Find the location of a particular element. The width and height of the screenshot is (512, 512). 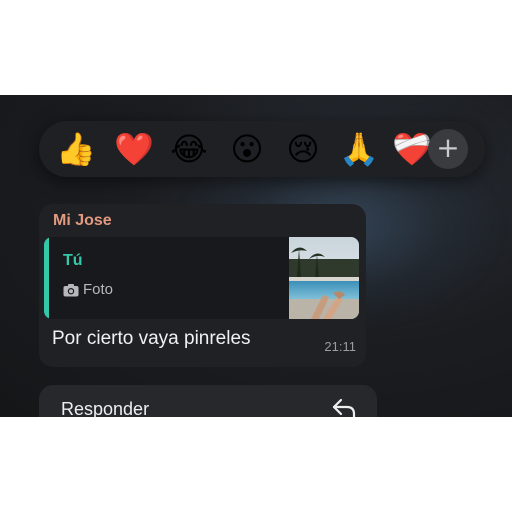

camera-icon is located at coordinates (71, 290).